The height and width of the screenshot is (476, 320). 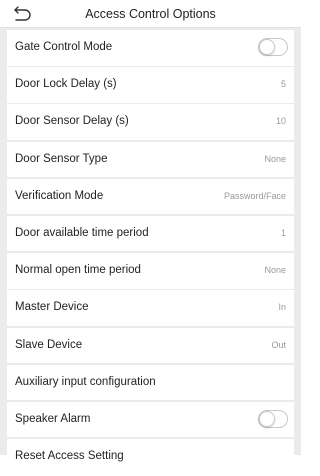 What do you see at coordinates (69, 456) in the screenshot?
I see `setting-label: Reset Access Setting` at bounding box center [69, 456].